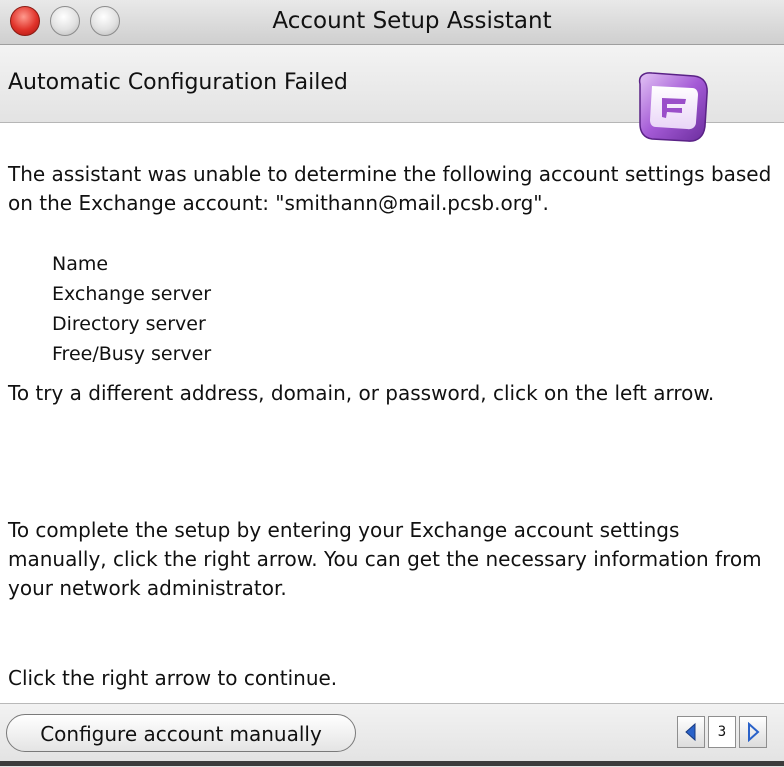  What do you see at coordinates (132, 294) in the screenshot?
I see `list-item: Exchange server` at bounding box center [132, 294].